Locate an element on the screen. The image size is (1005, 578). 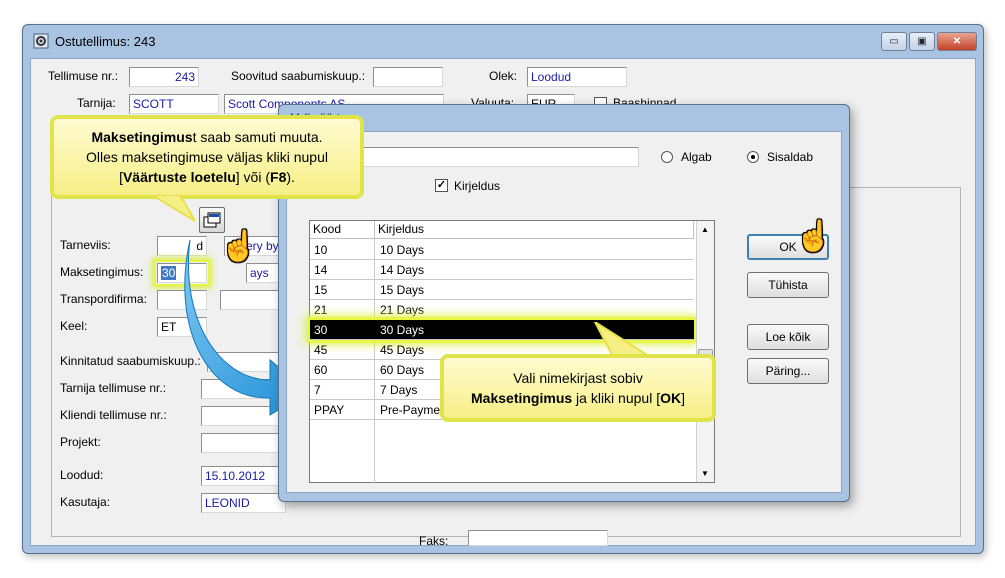
callout-text-2: t saab samuti muuta. is located at coordinates (257, 137).